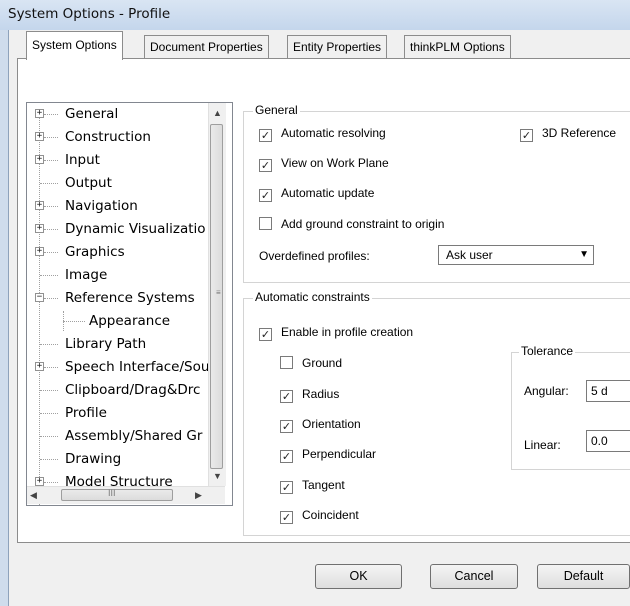 This screenshot has width=630, height=606. Describe the element at coordinates (584, 255) in the screenshot. I see `chevron-down-icon: ▼` at that location.